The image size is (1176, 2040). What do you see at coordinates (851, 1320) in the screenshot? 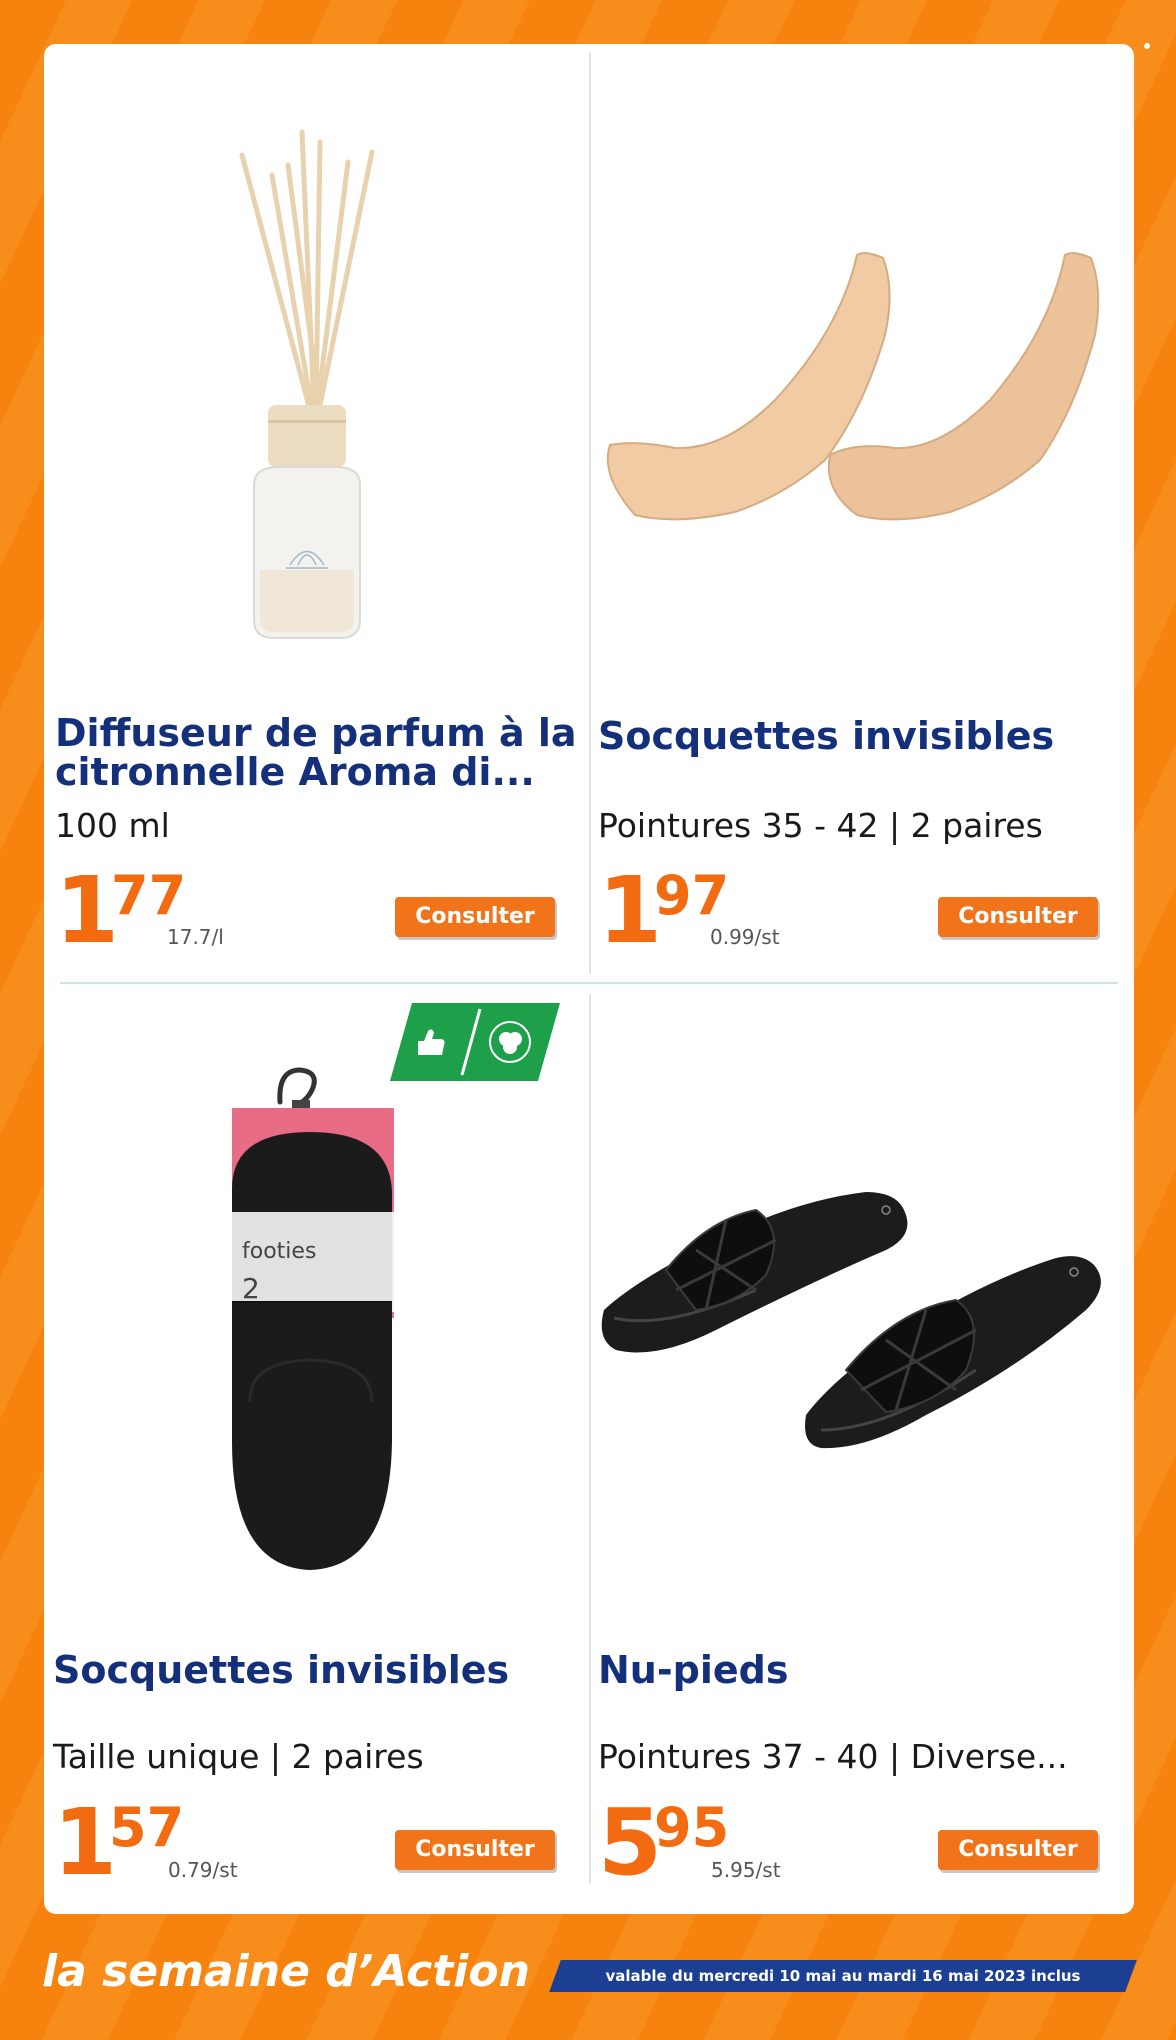
I see `black-sandals-image` at bounding box center [851, 1320].